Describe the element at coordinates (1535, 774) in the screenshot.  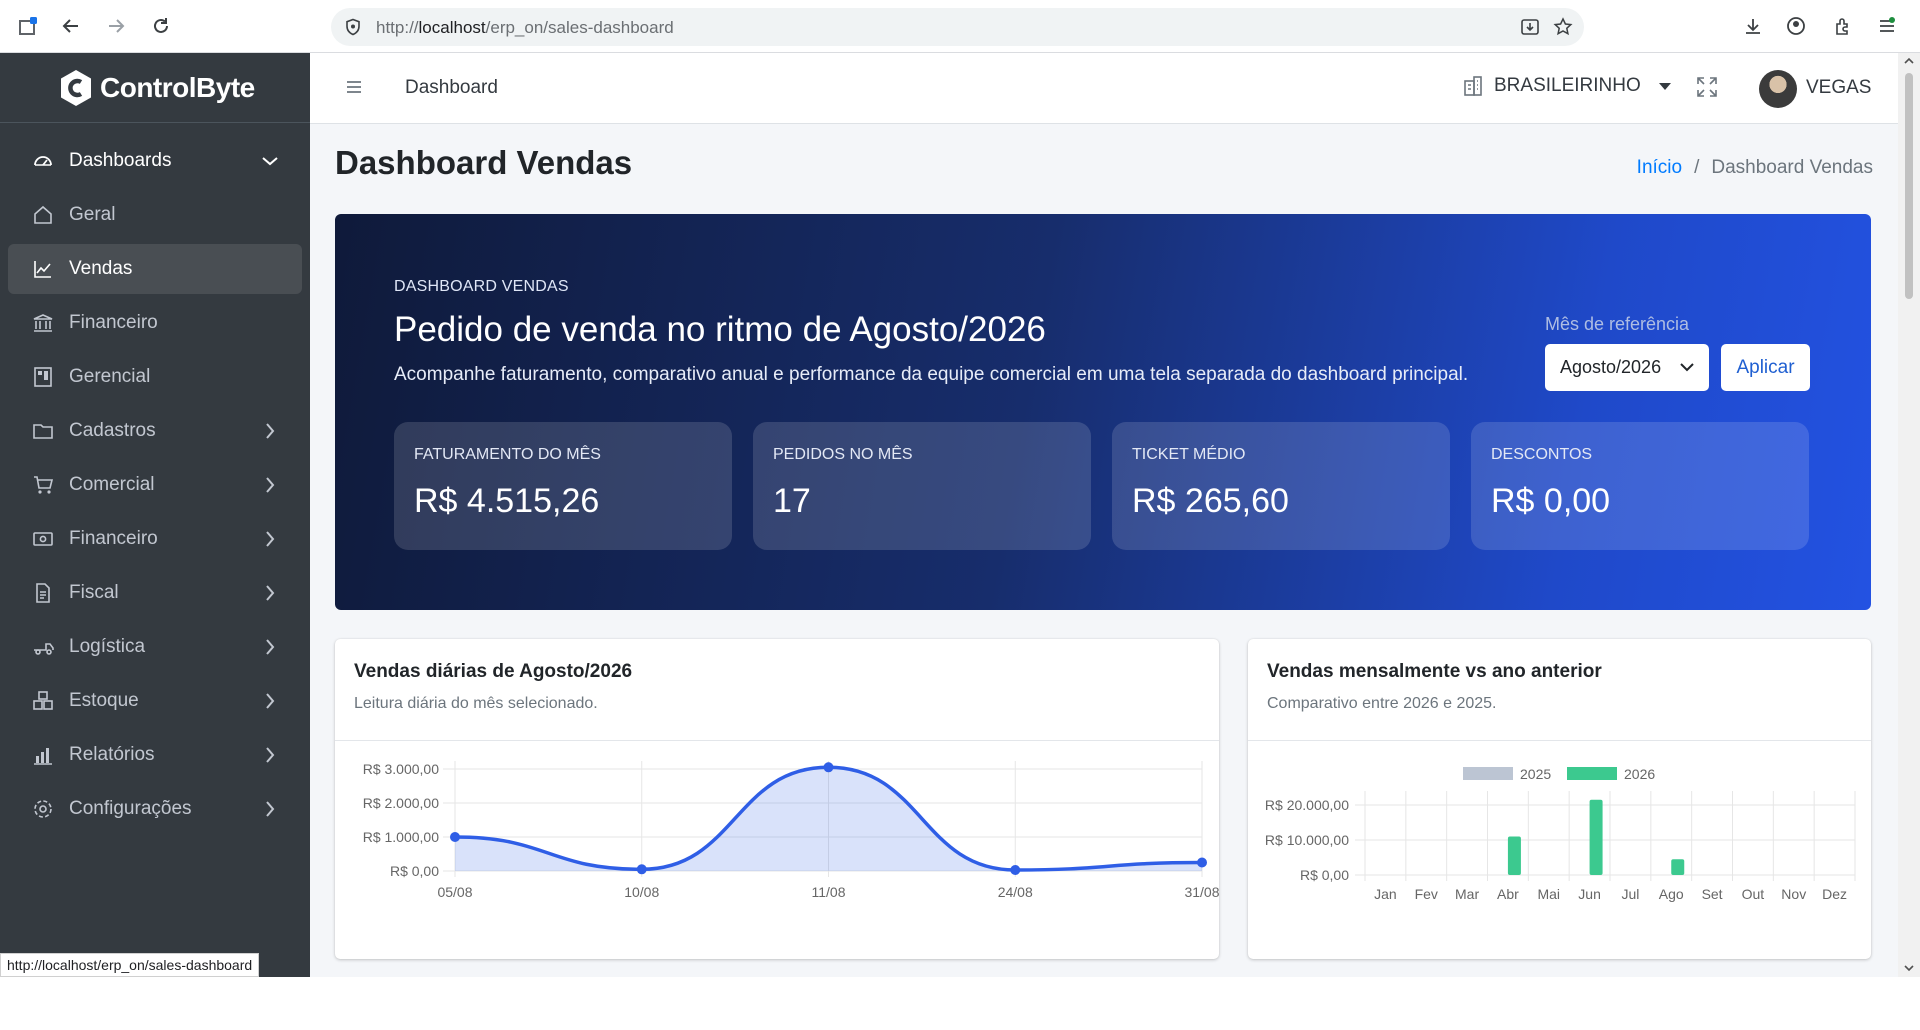
I see `legend-label: 2025` at that location.